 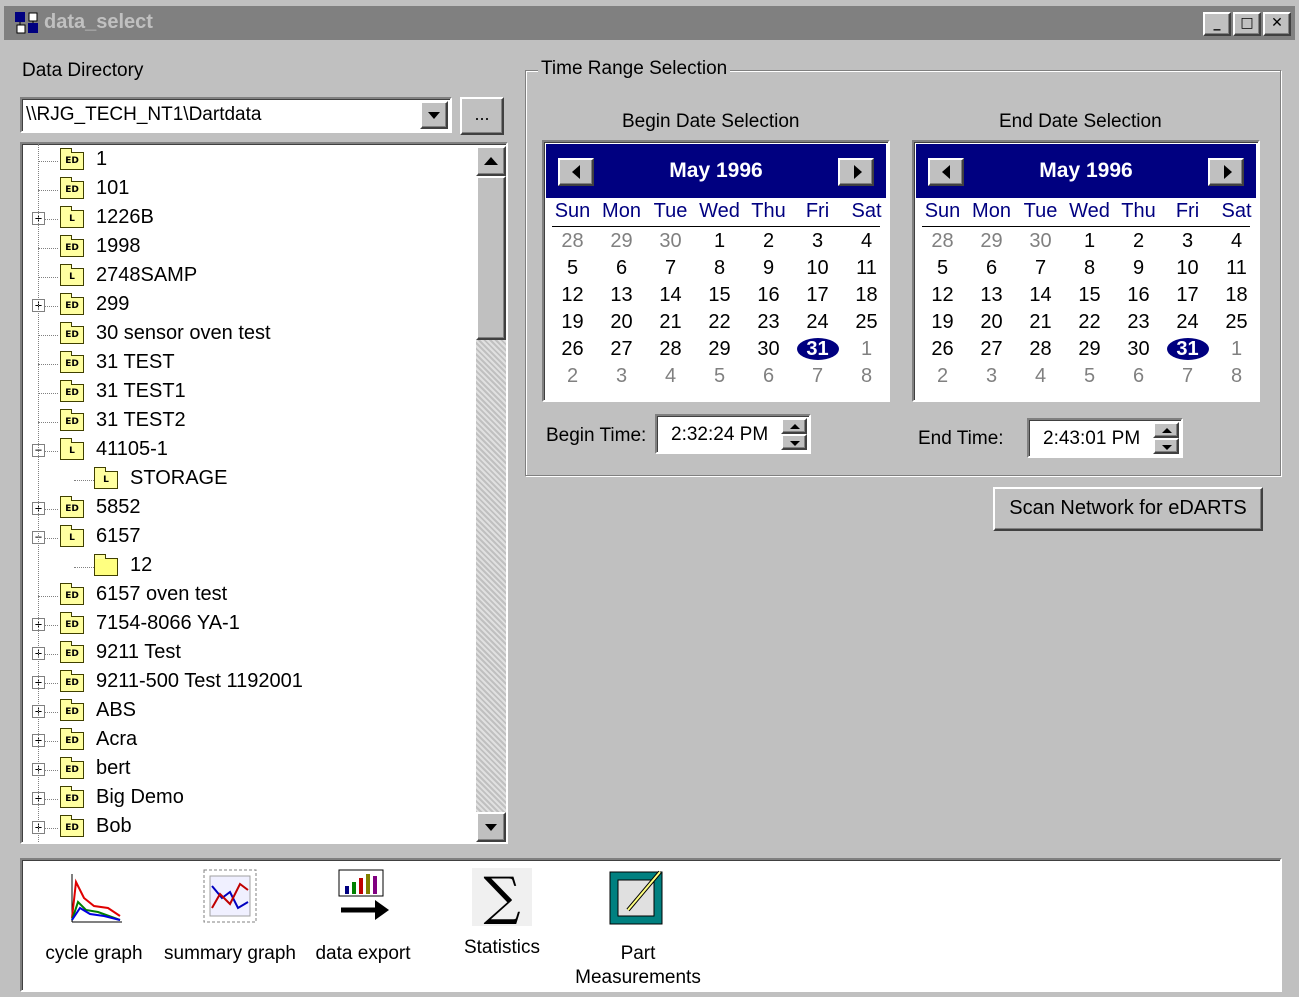 I want to click on scroll-up-button, so click(x=491, y=161).